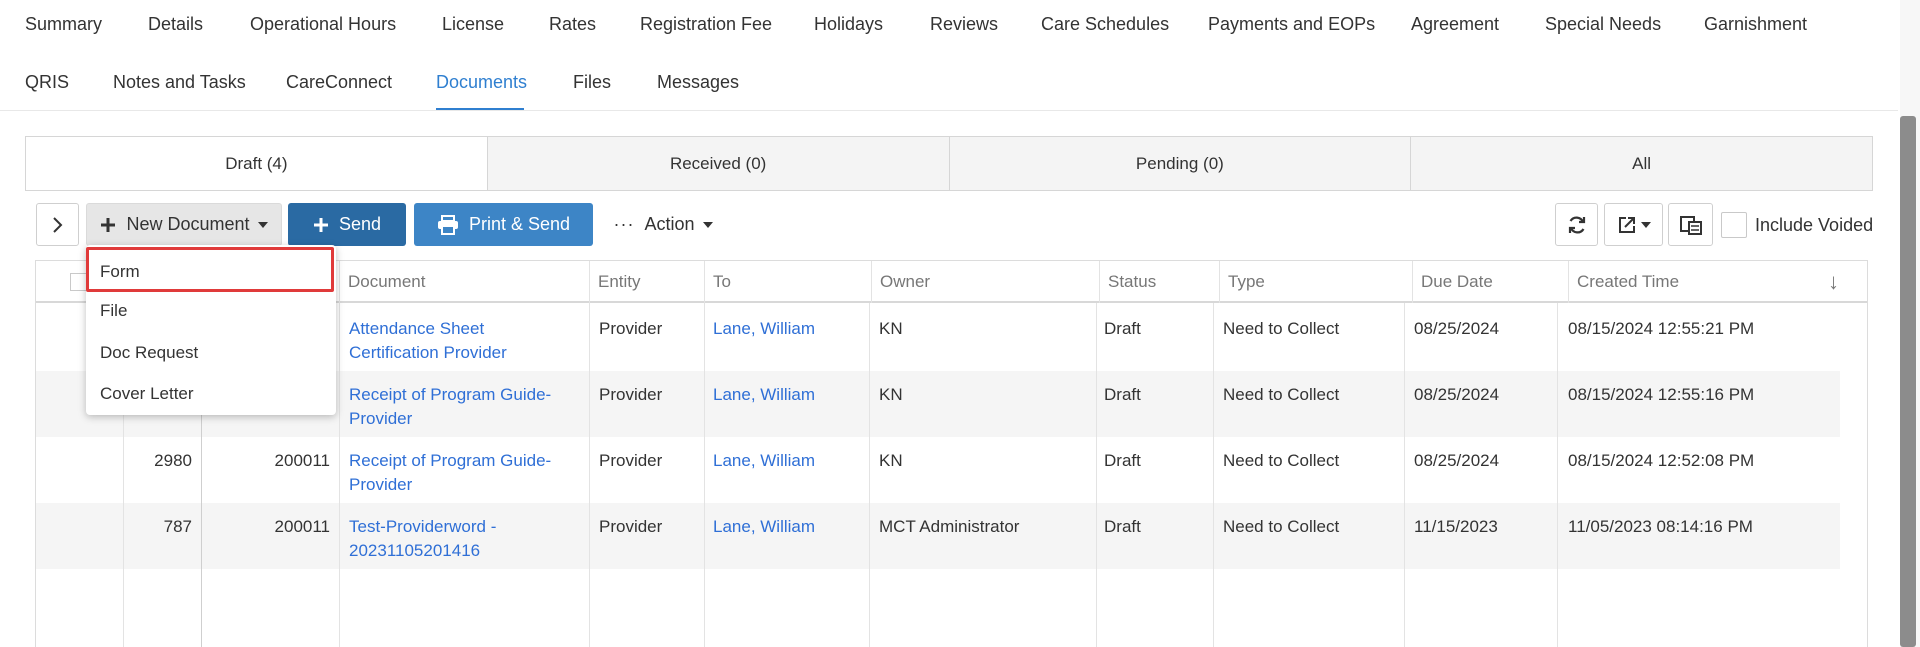  I want to click on include-voided-toggle: Include Voided, so click(1797, 225).